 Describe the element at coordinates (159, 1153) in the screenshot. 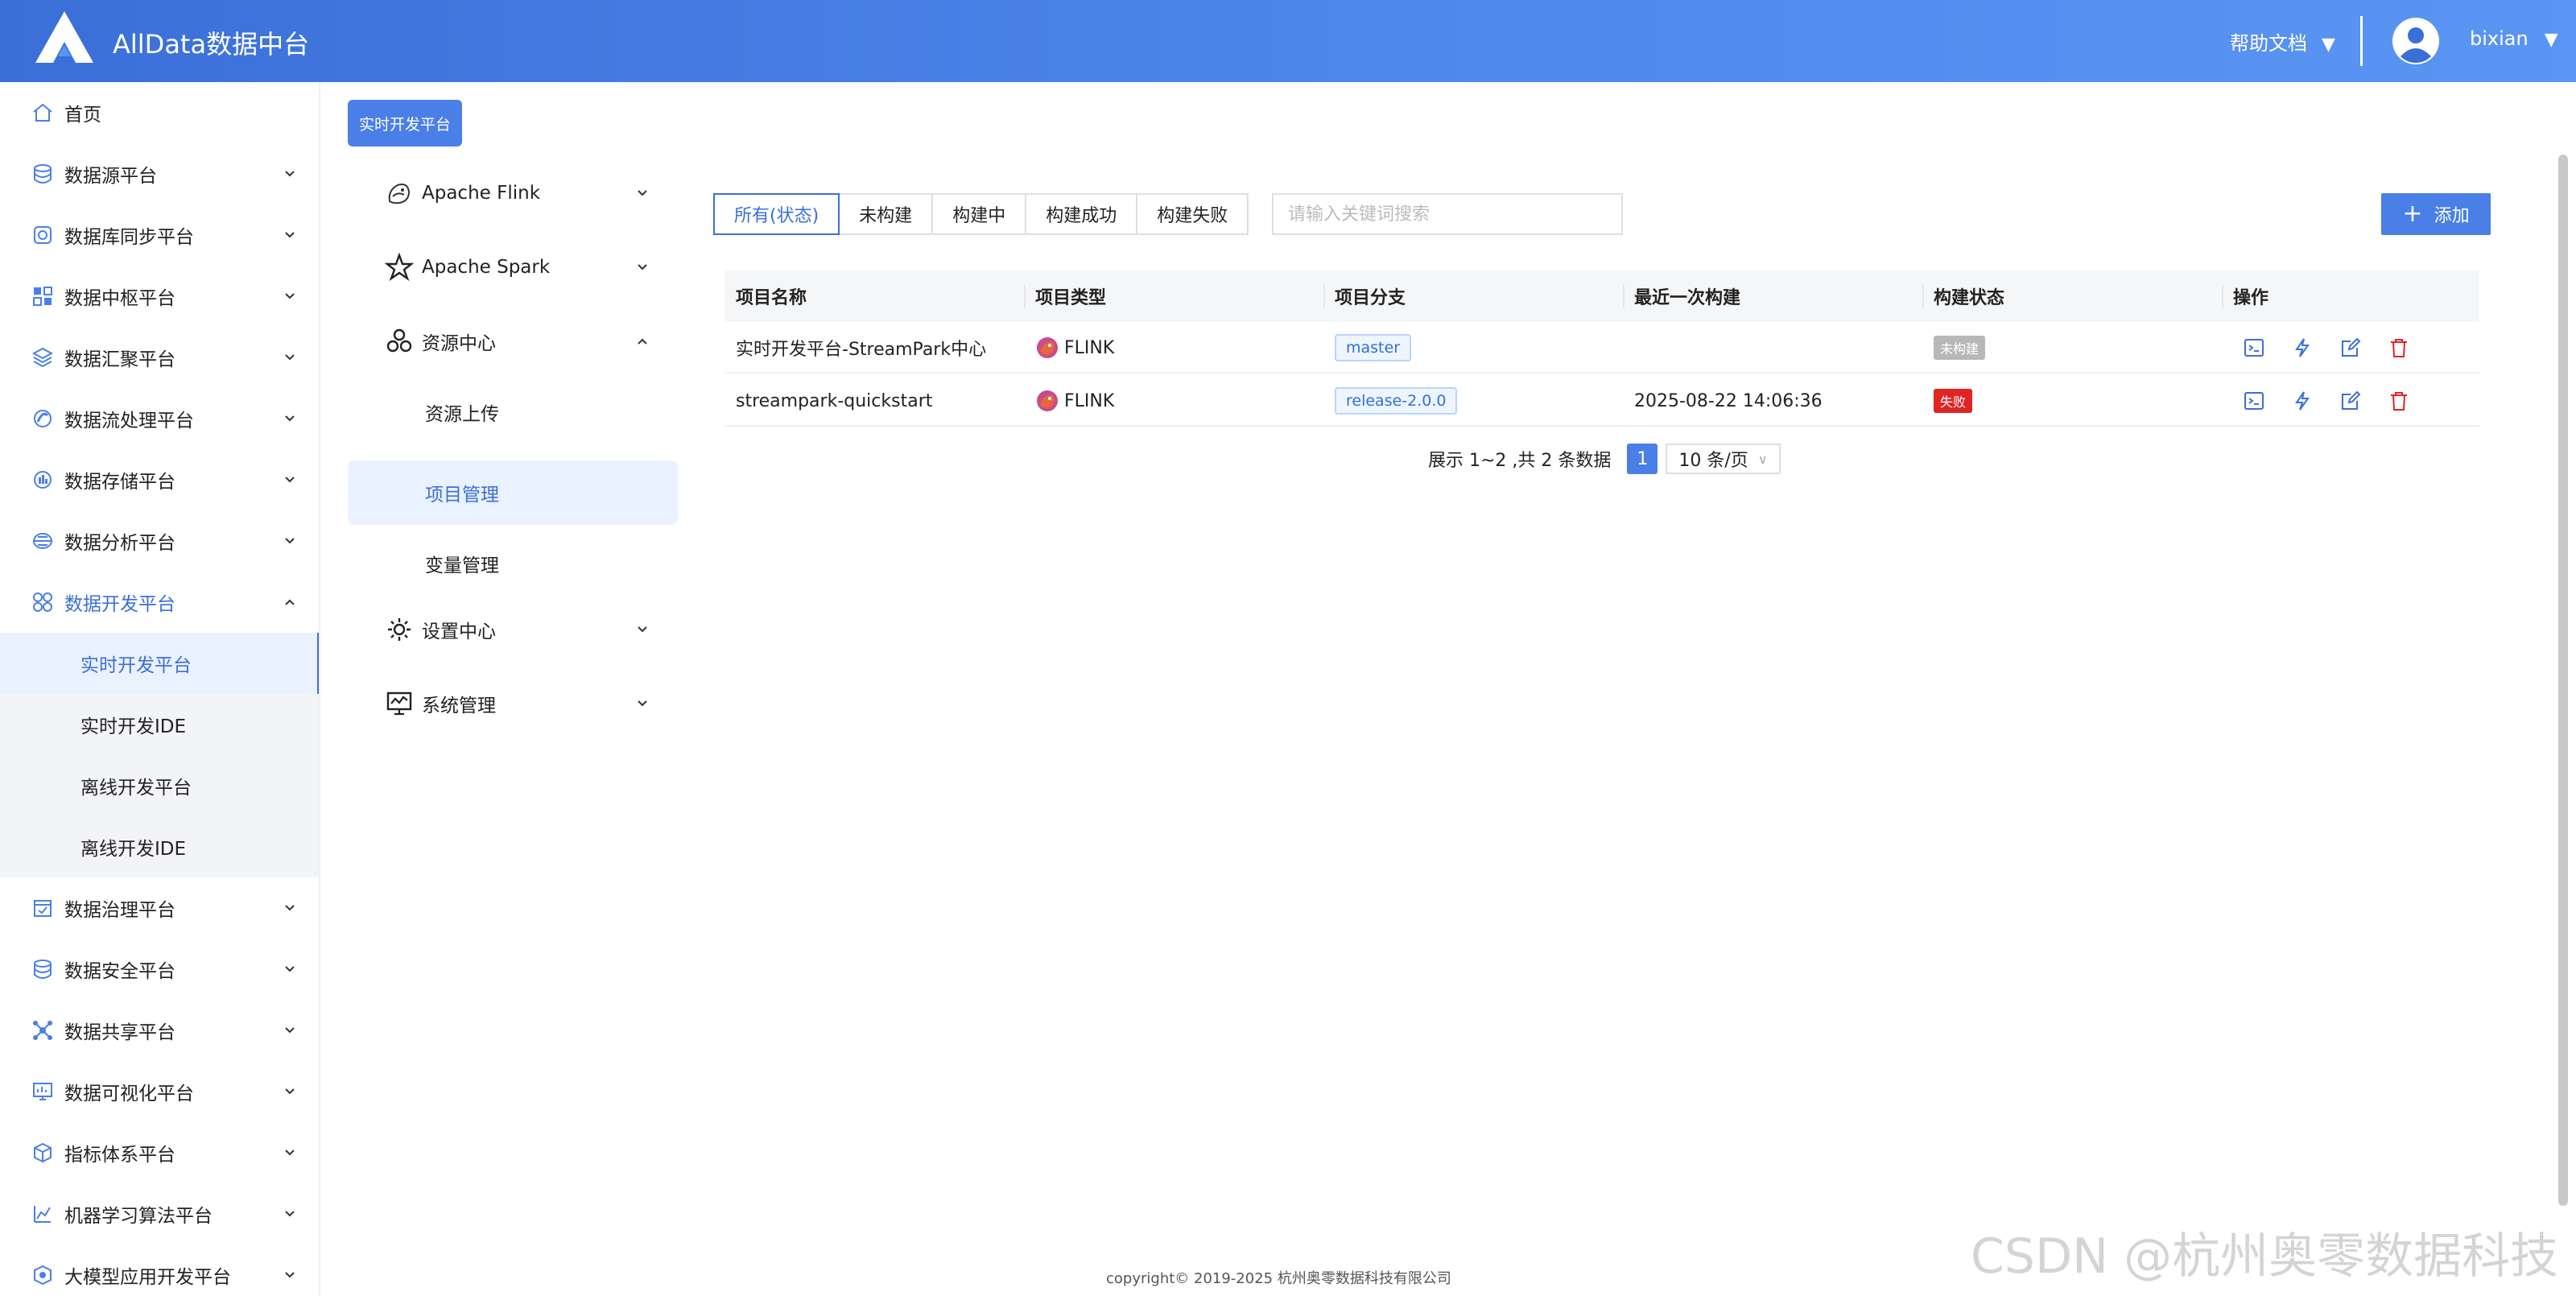

I see `sidebar-item-metrics-system: 指标体系平台` at that location.